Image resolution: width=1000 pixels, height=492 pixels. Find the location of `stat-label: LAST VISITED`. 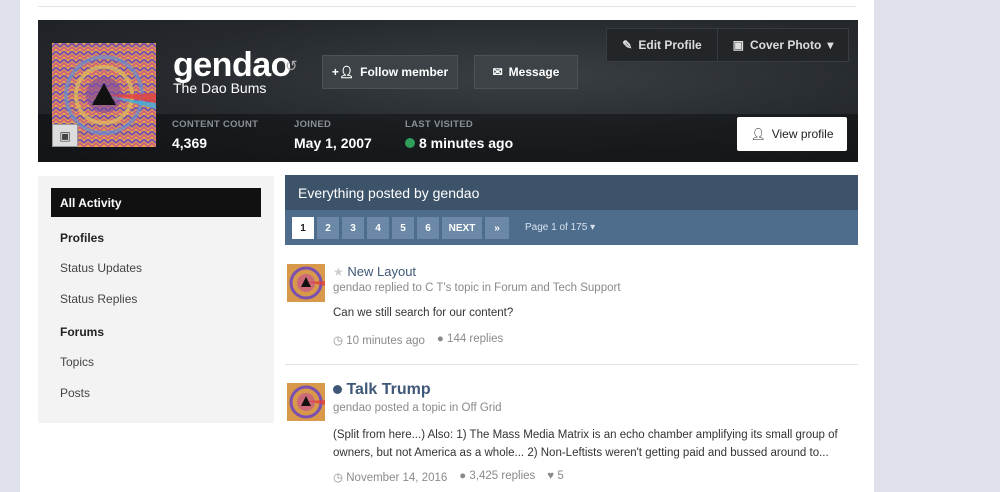

stat-label: LAST VISITED is located at coordinates (439, 124).